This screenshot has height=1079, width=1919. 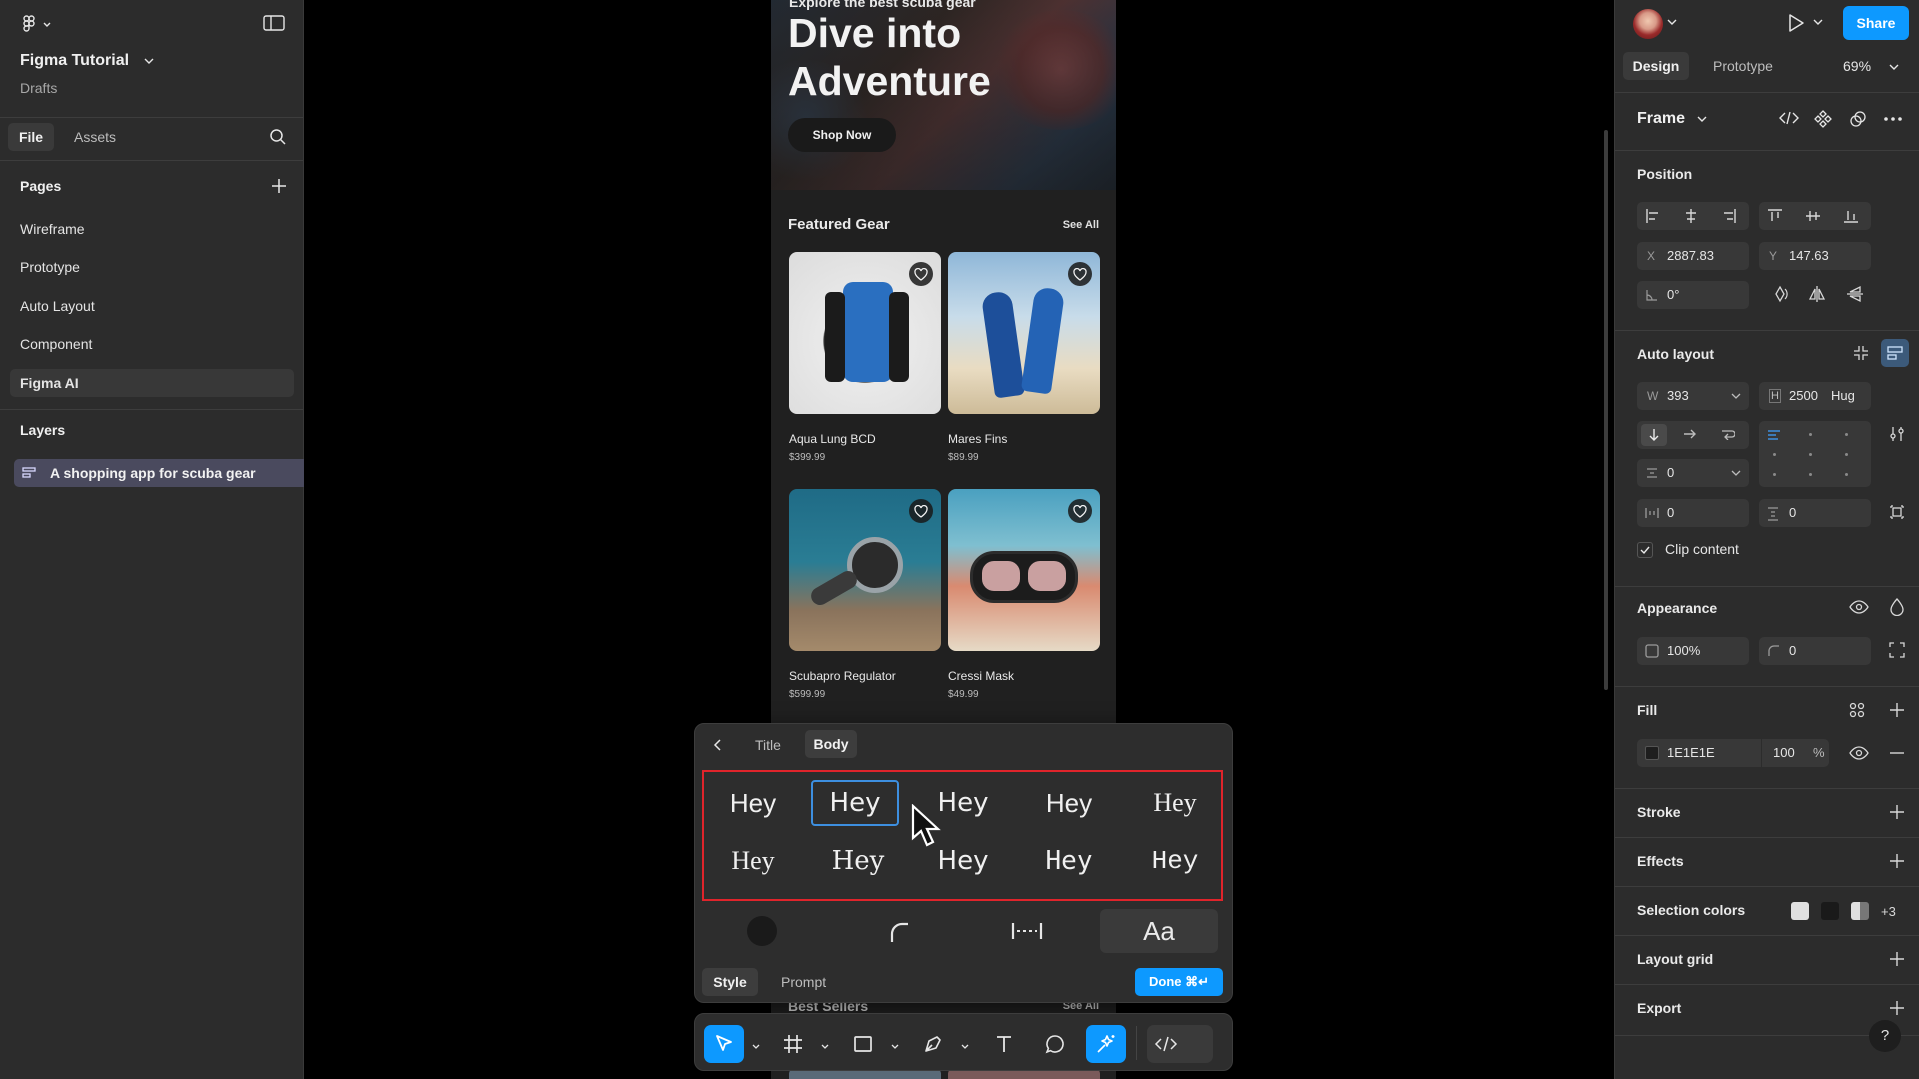 I want to click on independent-corners-icon, so click(x=1897, y=650).